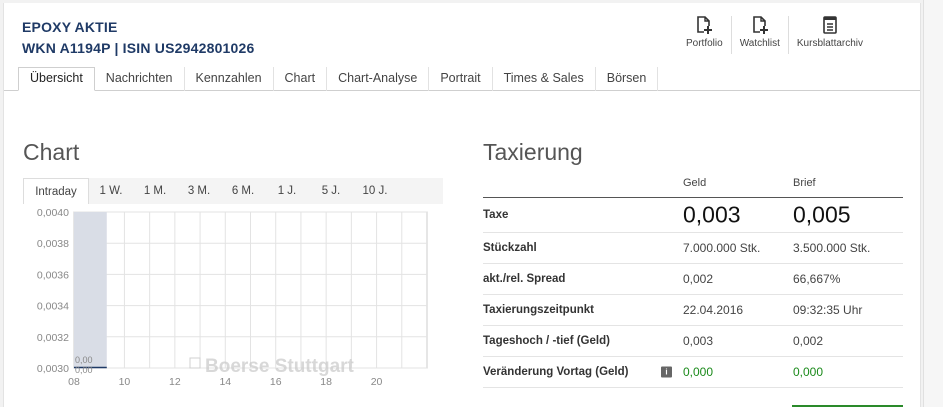 The height and width of the screenshot is (407, 943). I want to click on row-label: Taxierungszeitpunkt, so click(538, 310).